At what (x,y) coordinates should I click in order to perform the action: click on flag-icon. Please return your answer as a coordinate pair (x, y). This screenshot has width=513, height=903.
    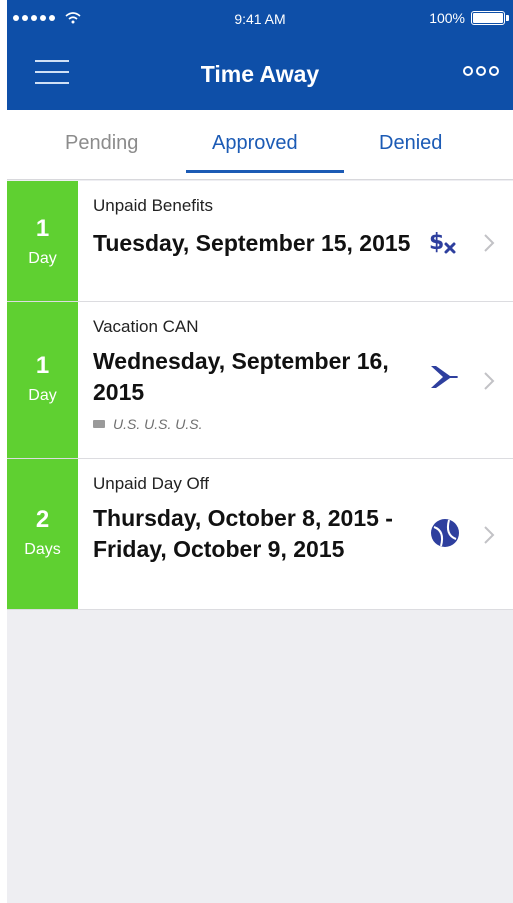
    Looking at the image, I should click on (99, 424).